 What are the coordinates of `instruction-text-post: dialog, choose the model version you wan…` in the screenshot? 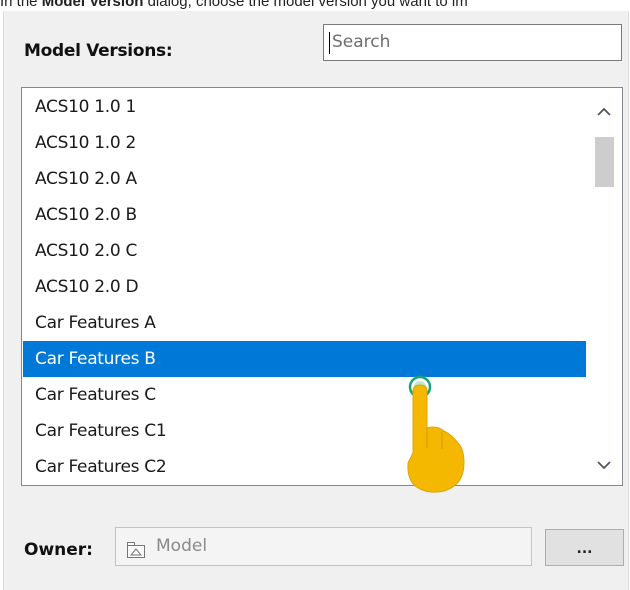 It's located at (305, 5).